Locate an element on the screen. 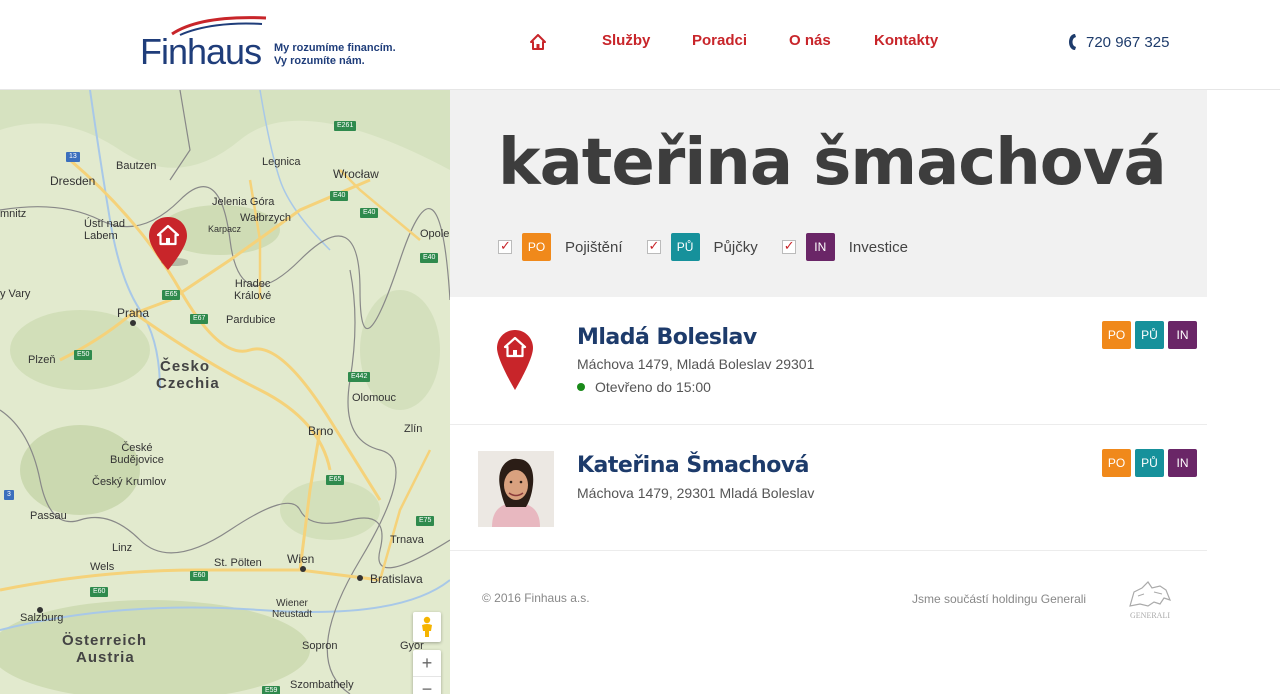 This screenshot has width=1280, height=694. road-badge-e261: E261 is located at coordinates (345, 126).